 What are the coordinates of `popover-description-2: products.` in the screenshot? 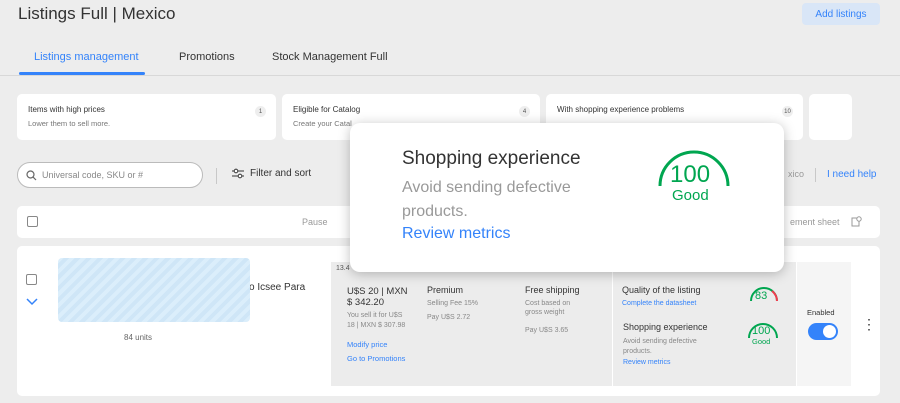 It's located at (435, 211).